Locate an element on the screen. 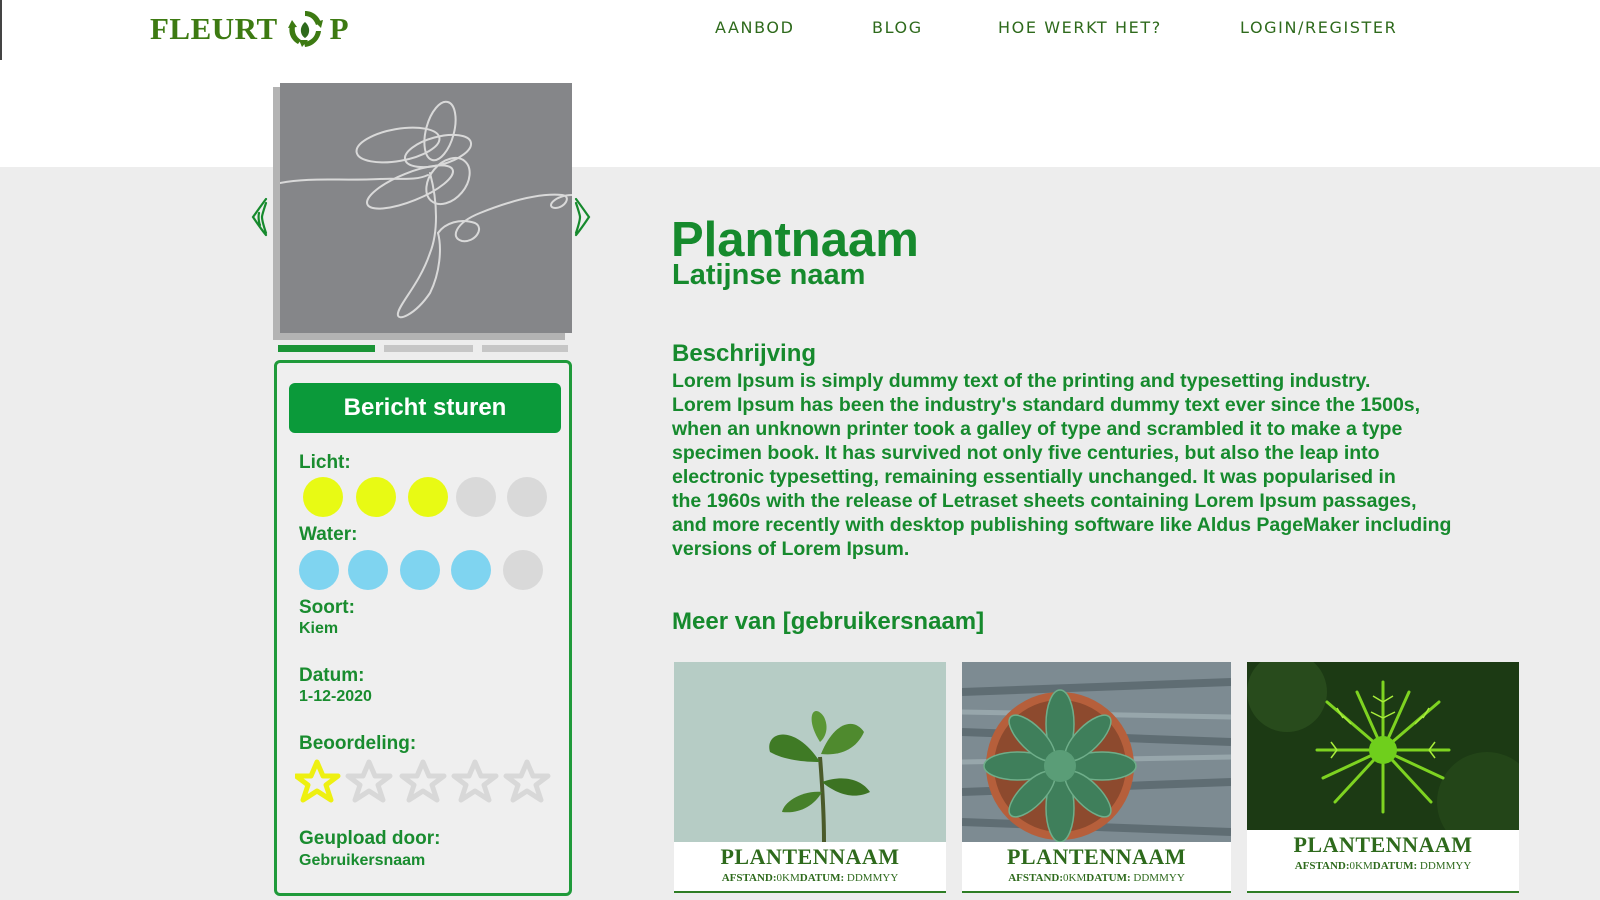  logo: FLEURT P is located at coordinates (249, 29).